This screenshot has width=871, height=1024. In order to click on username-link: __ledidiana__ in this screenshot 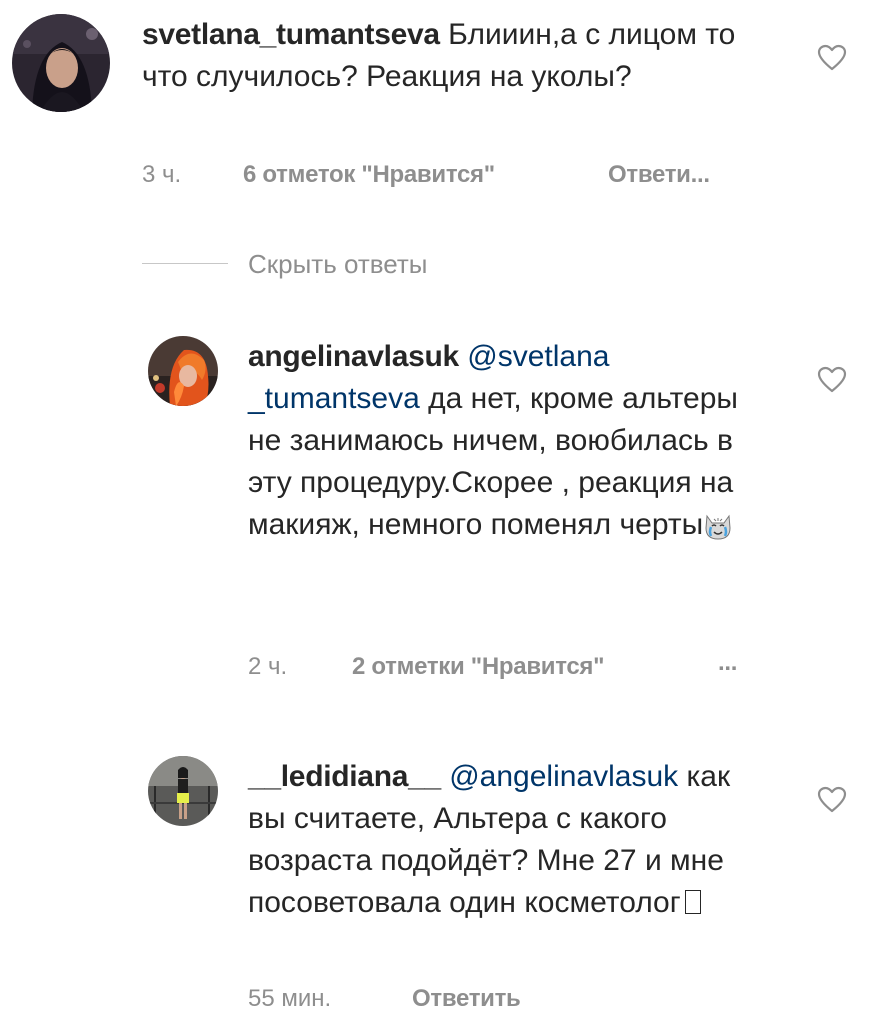, I will do `click(344, 776)`.